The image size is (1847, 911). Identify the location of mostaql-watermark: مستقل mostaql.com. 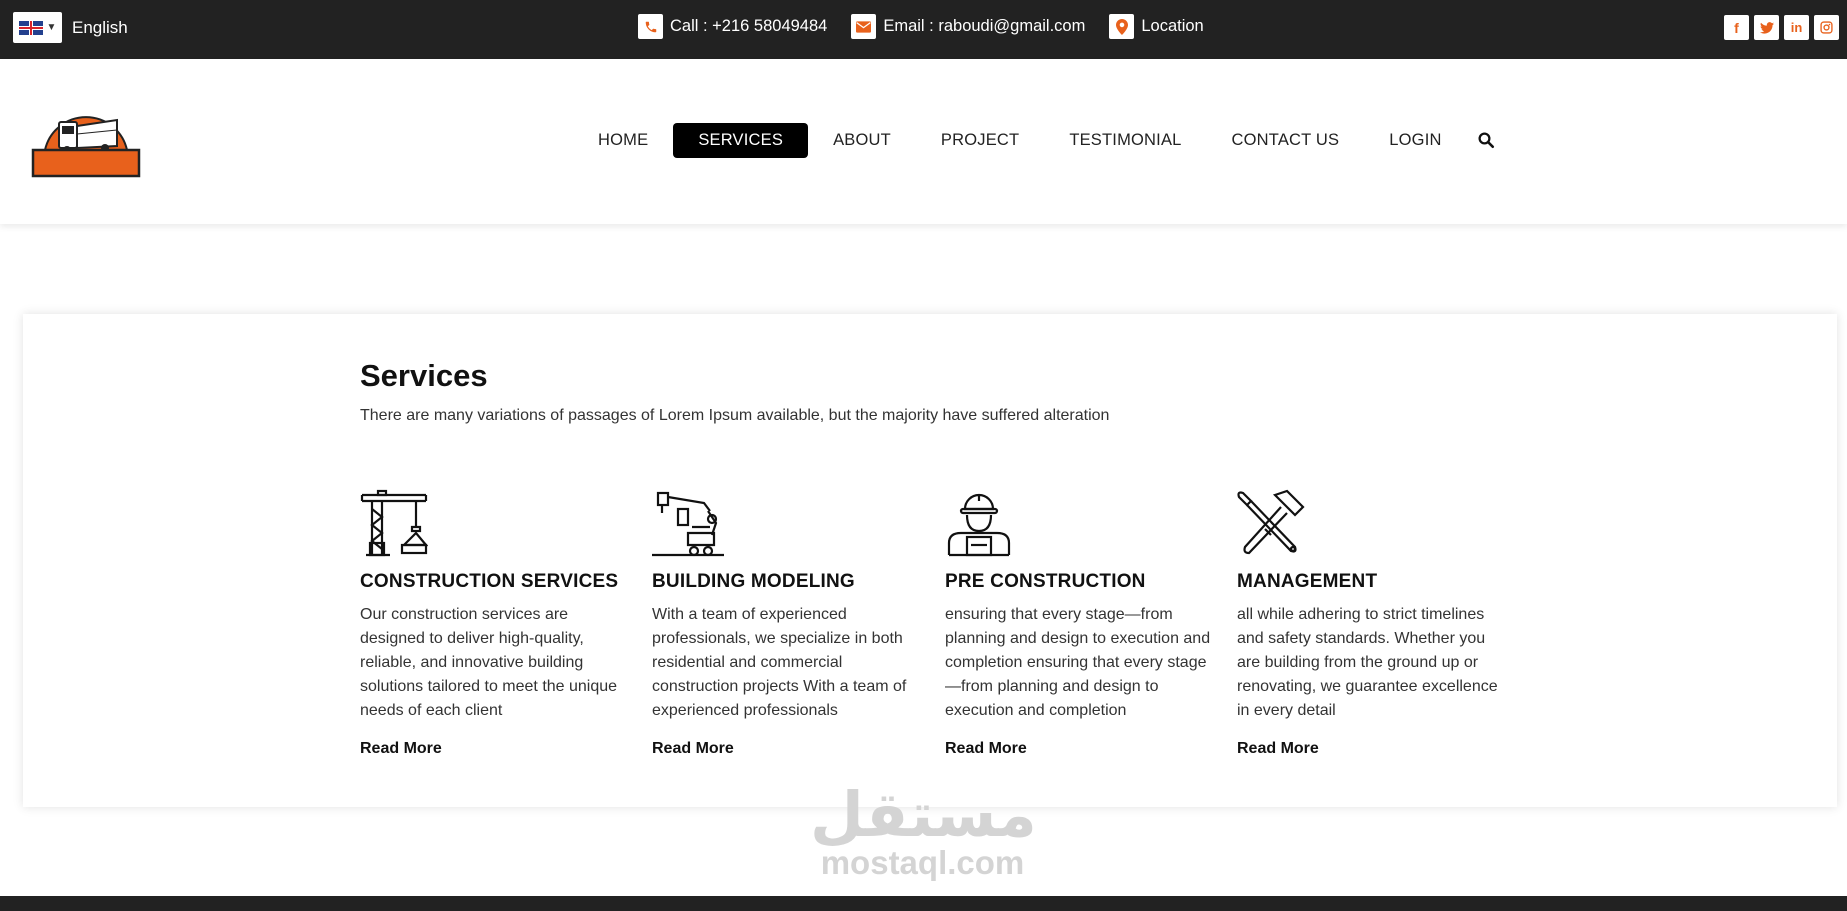
(923, 829).